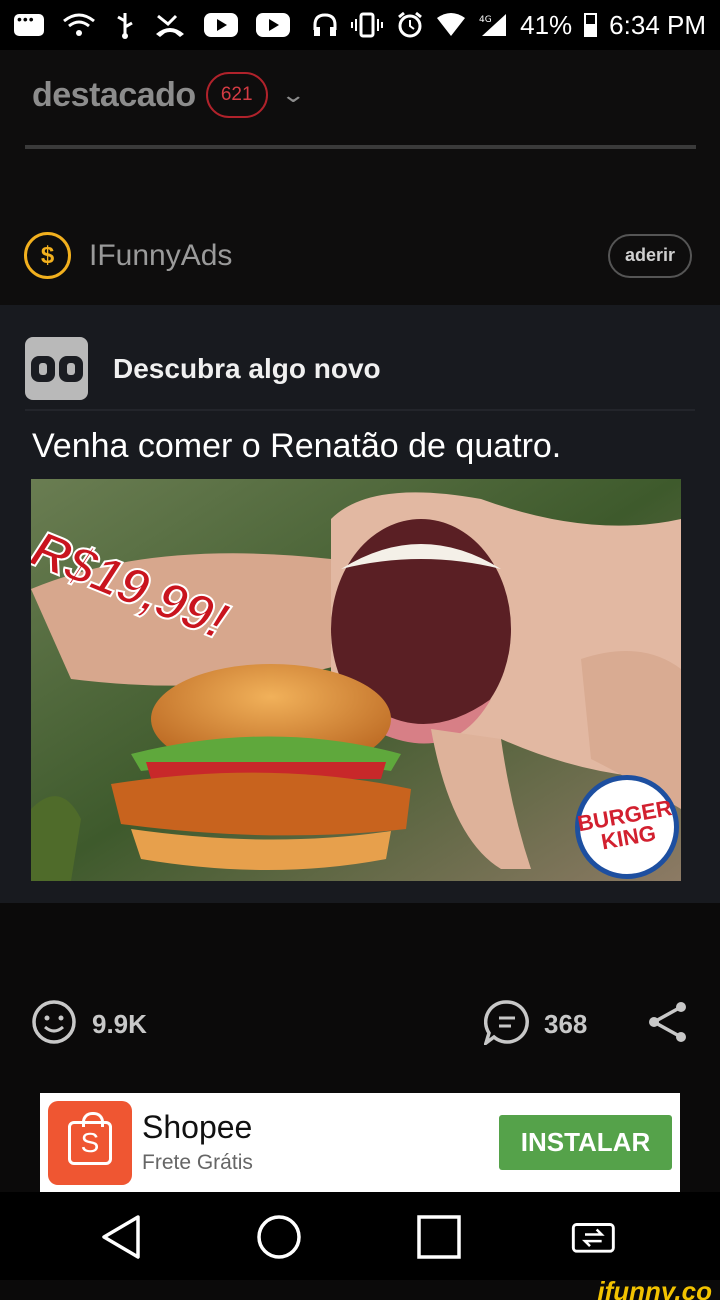  Describe the element at coordinates (54, 1022) in the screenshot. I see `smile-icon` at that location.